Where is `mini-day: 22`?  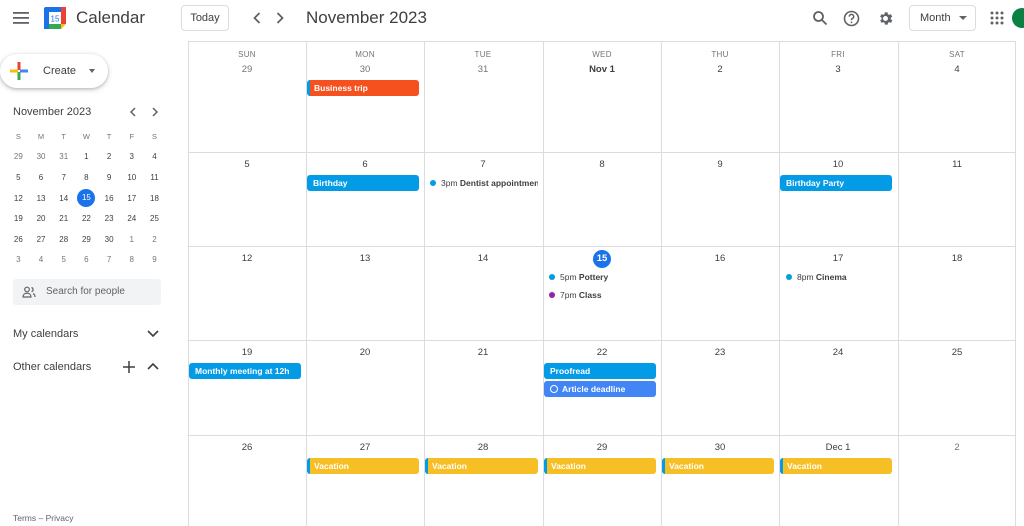 mini-day: 22 is located at coordinates (86, 218).